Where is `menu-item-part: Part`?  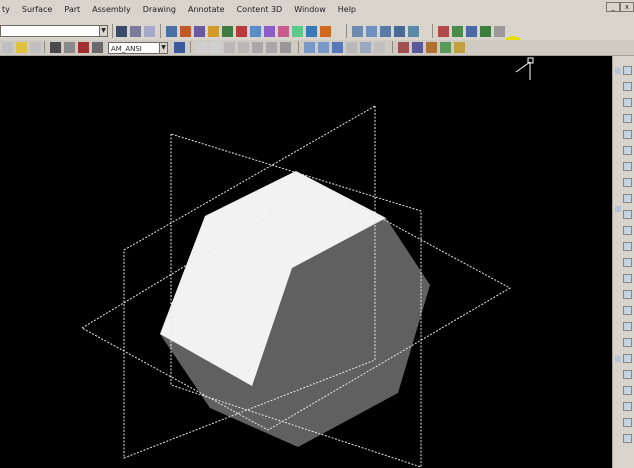 menu-item-part: Part is located at coordinates (72, 9).